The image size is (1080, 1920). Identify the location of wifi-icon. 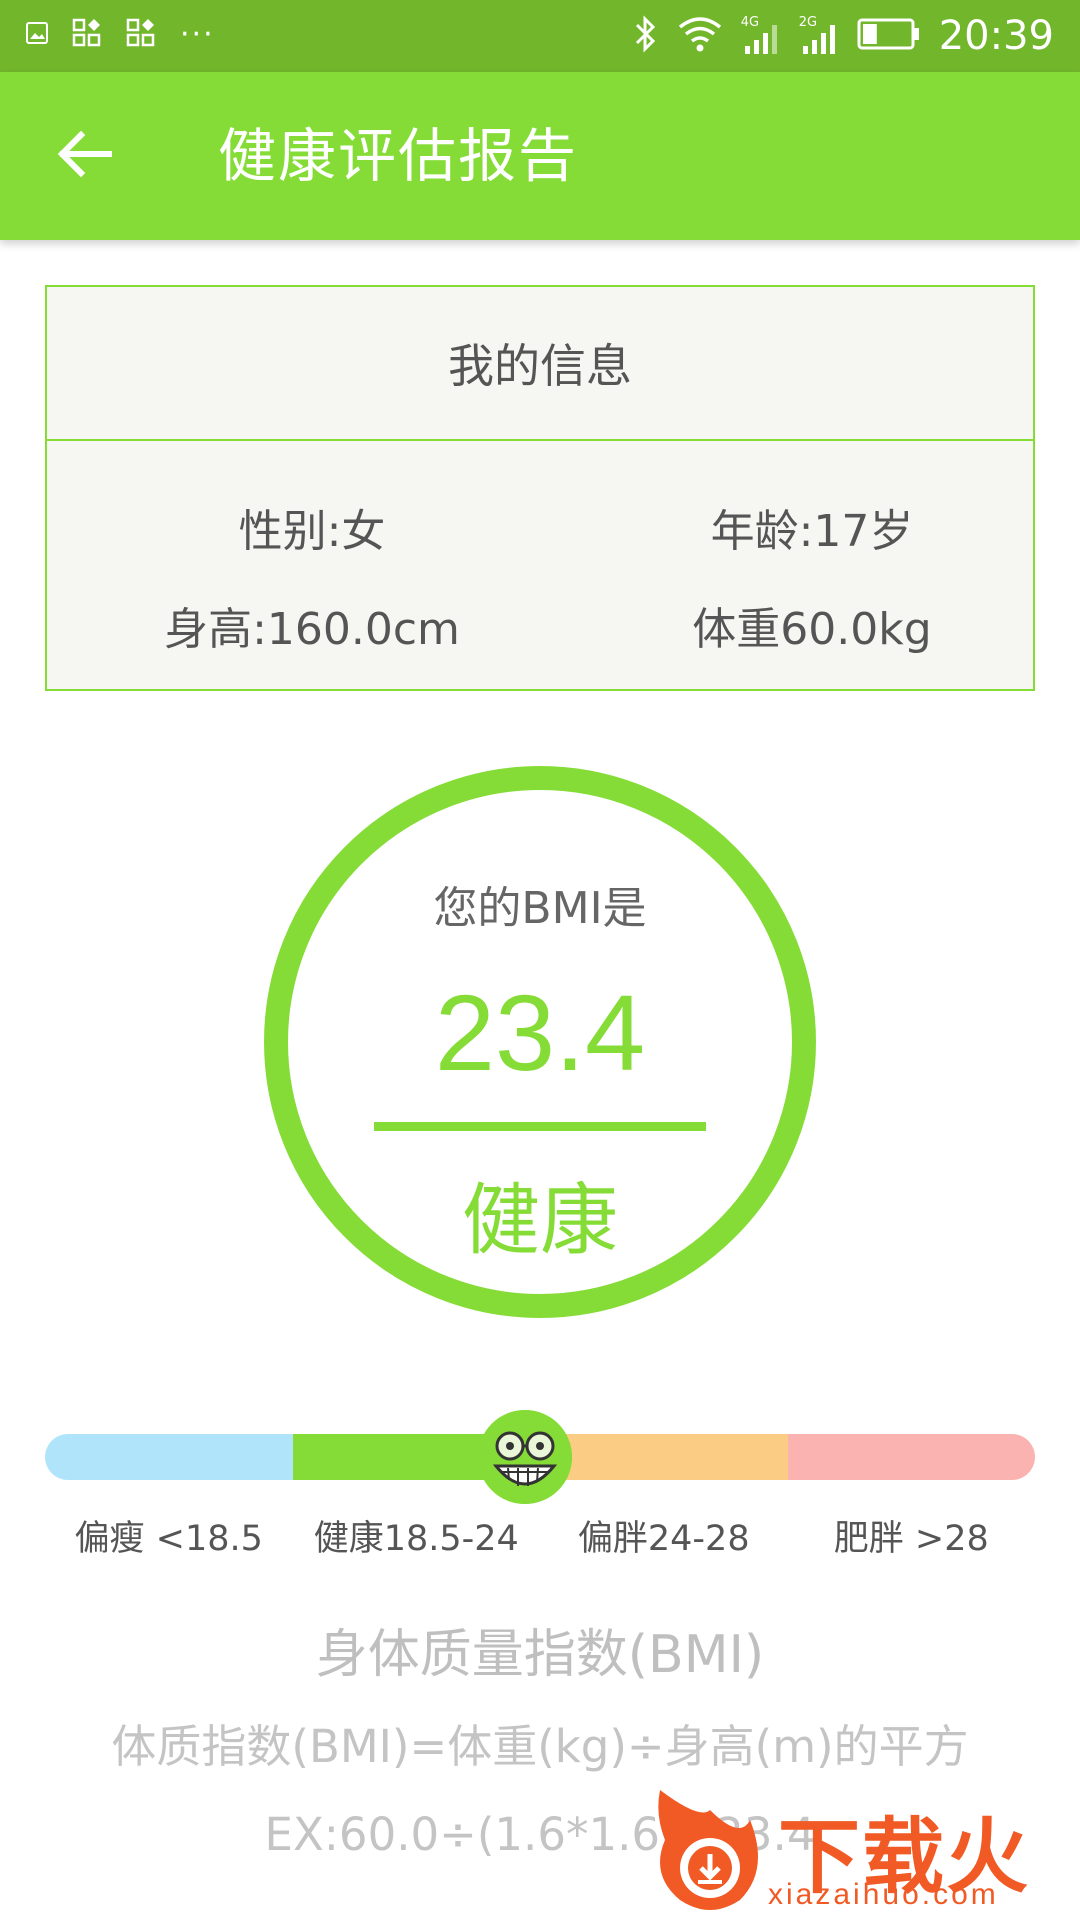
(700, 36).